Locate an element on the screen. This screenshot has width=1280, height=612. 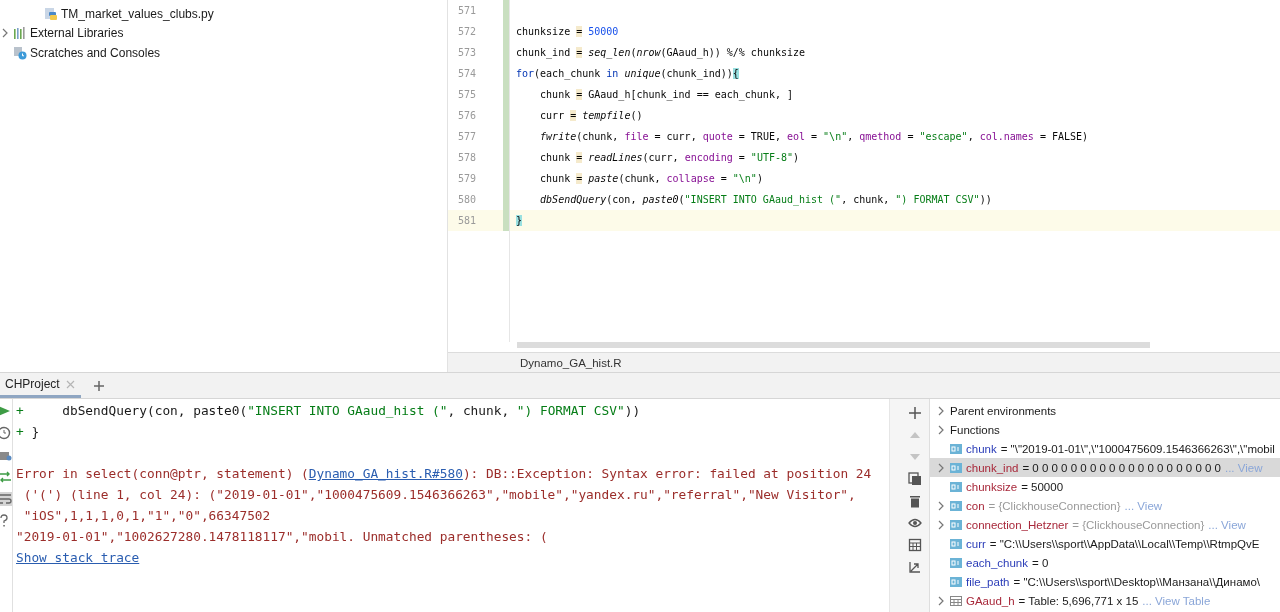
line-number: 577 is located at coordinates (467, 137).